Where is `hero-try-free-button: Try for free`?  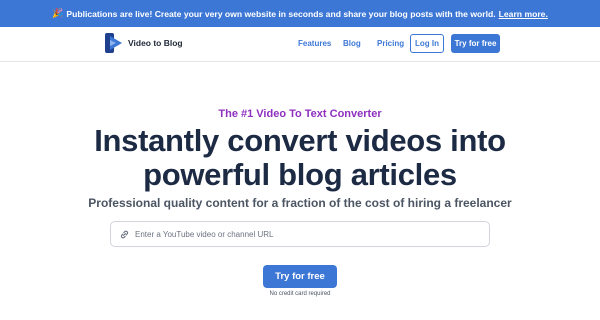
hero-try-free-button: Try for free is located at coordinates (300, 276).